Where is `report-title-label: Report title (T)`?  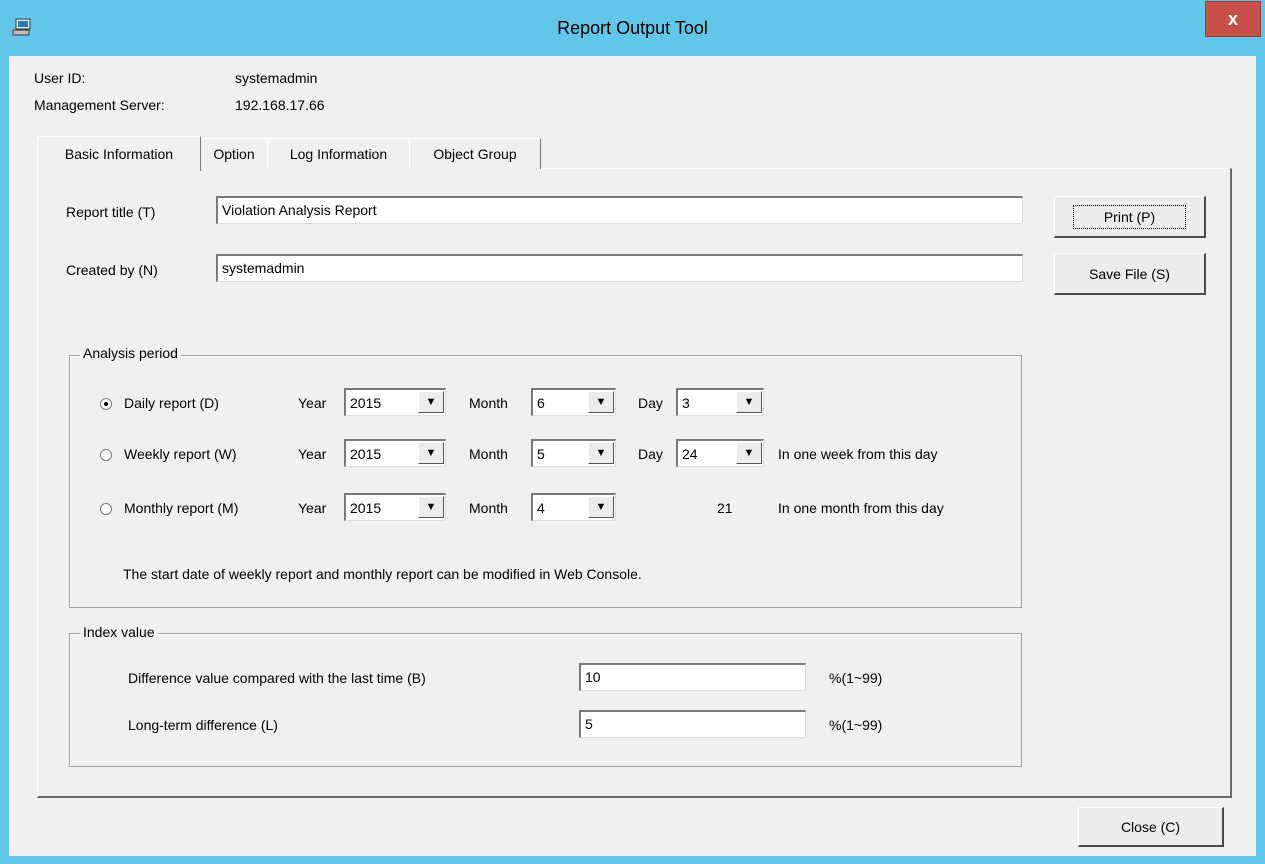 report-title-label: Report title (T) is located at coordinates (111, 212).